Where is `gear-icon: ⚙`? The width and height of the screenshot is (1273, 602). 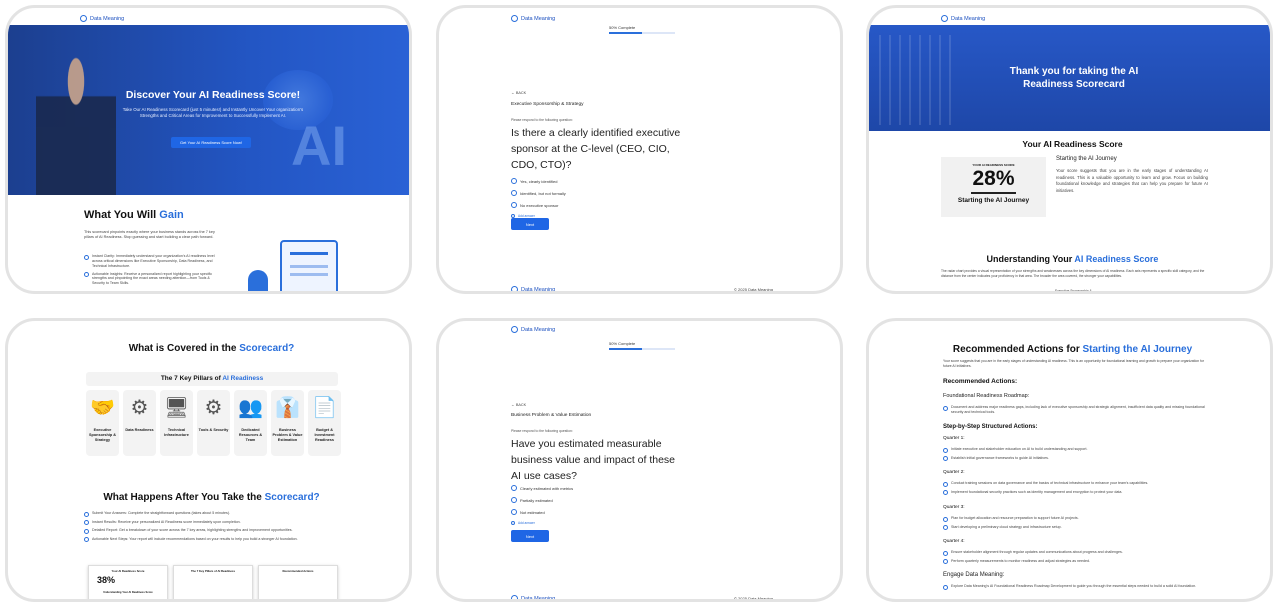
gear-icon: ⚙ is located at coordinates (213, 408).